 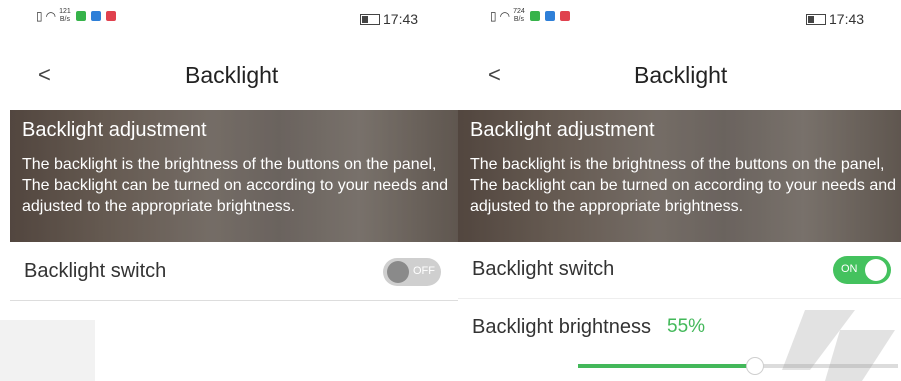 I want to click on backlight-brightness-label: Backlight brightness, so click(x=561, y=327).